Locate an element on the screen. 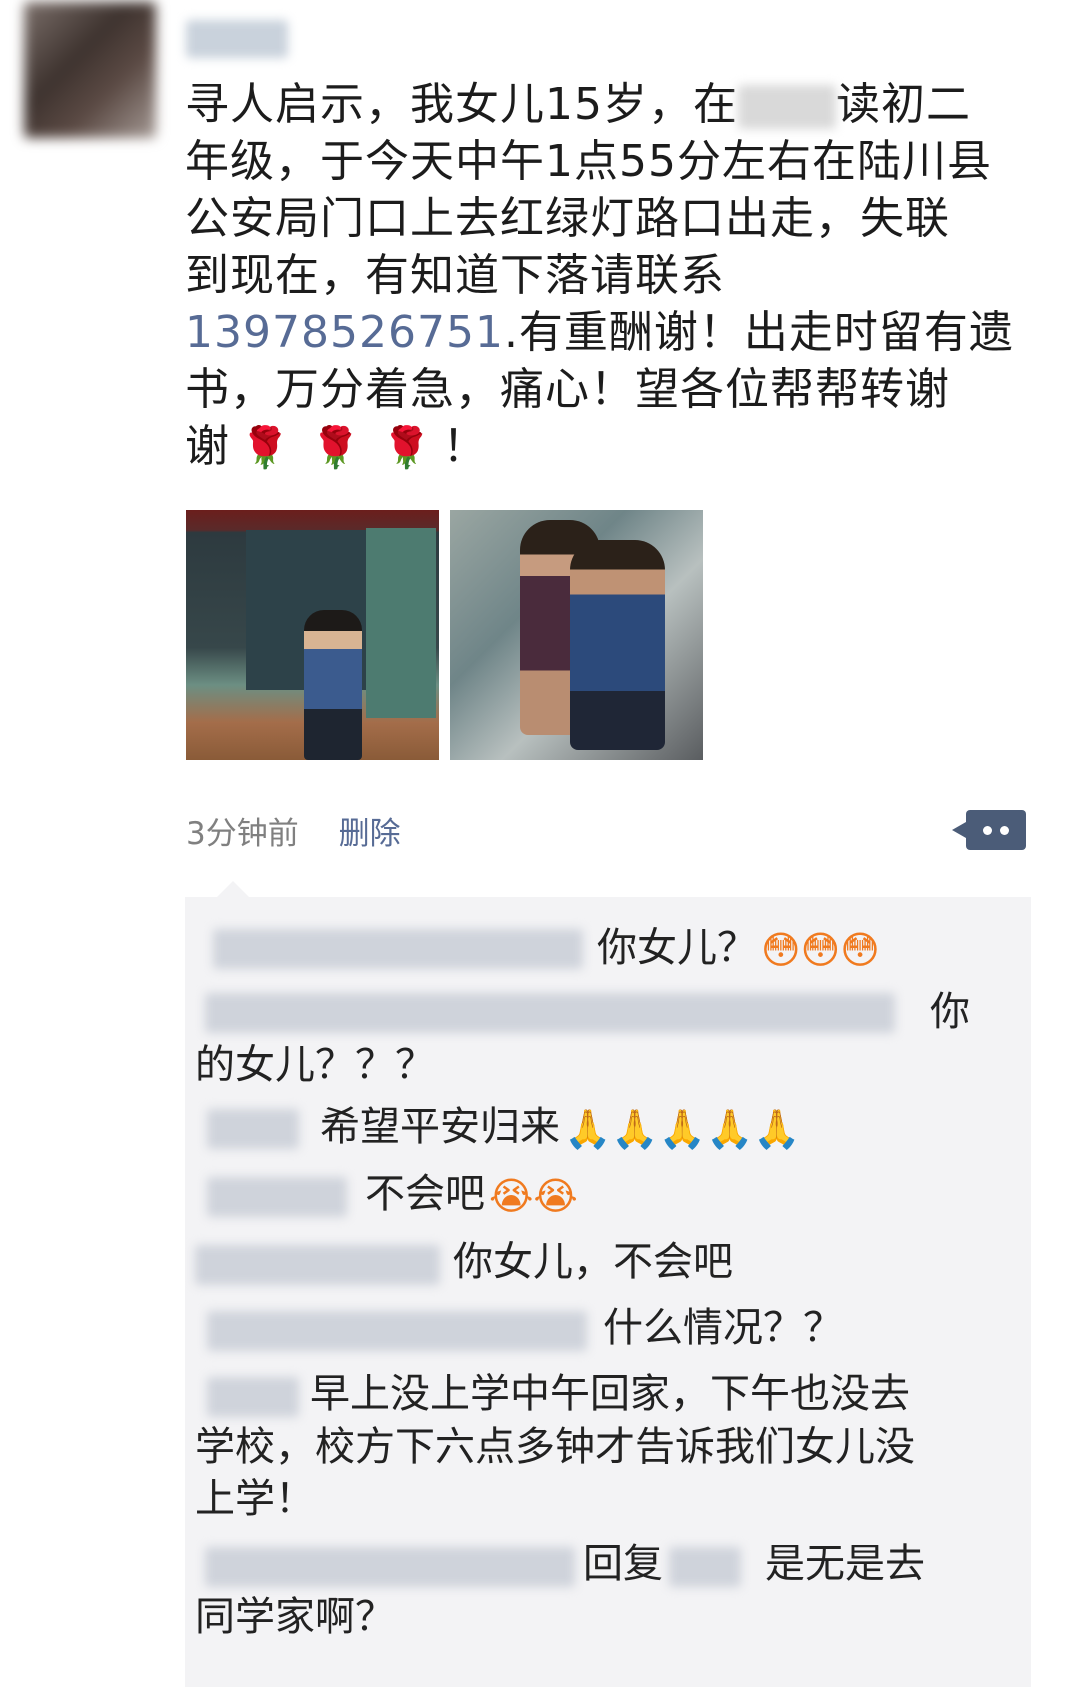  reply-label: 回复 is located at coordinates (623, 1564).